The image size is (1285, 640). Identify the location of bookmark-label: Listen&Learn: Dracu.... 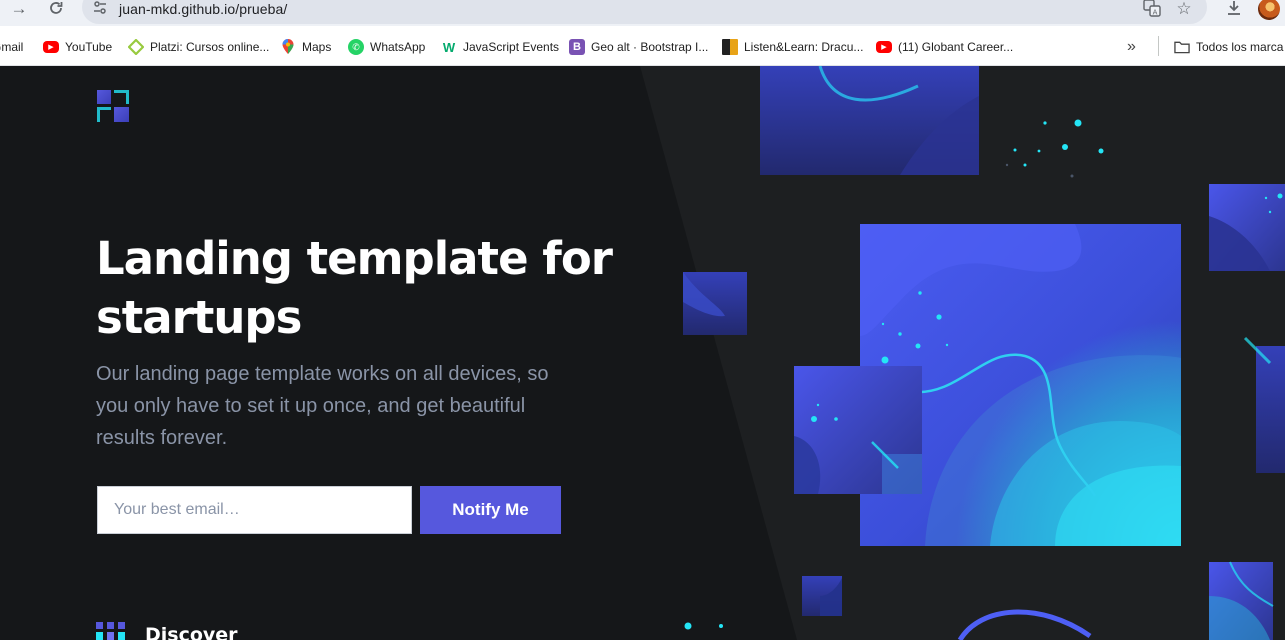
(804, 47).